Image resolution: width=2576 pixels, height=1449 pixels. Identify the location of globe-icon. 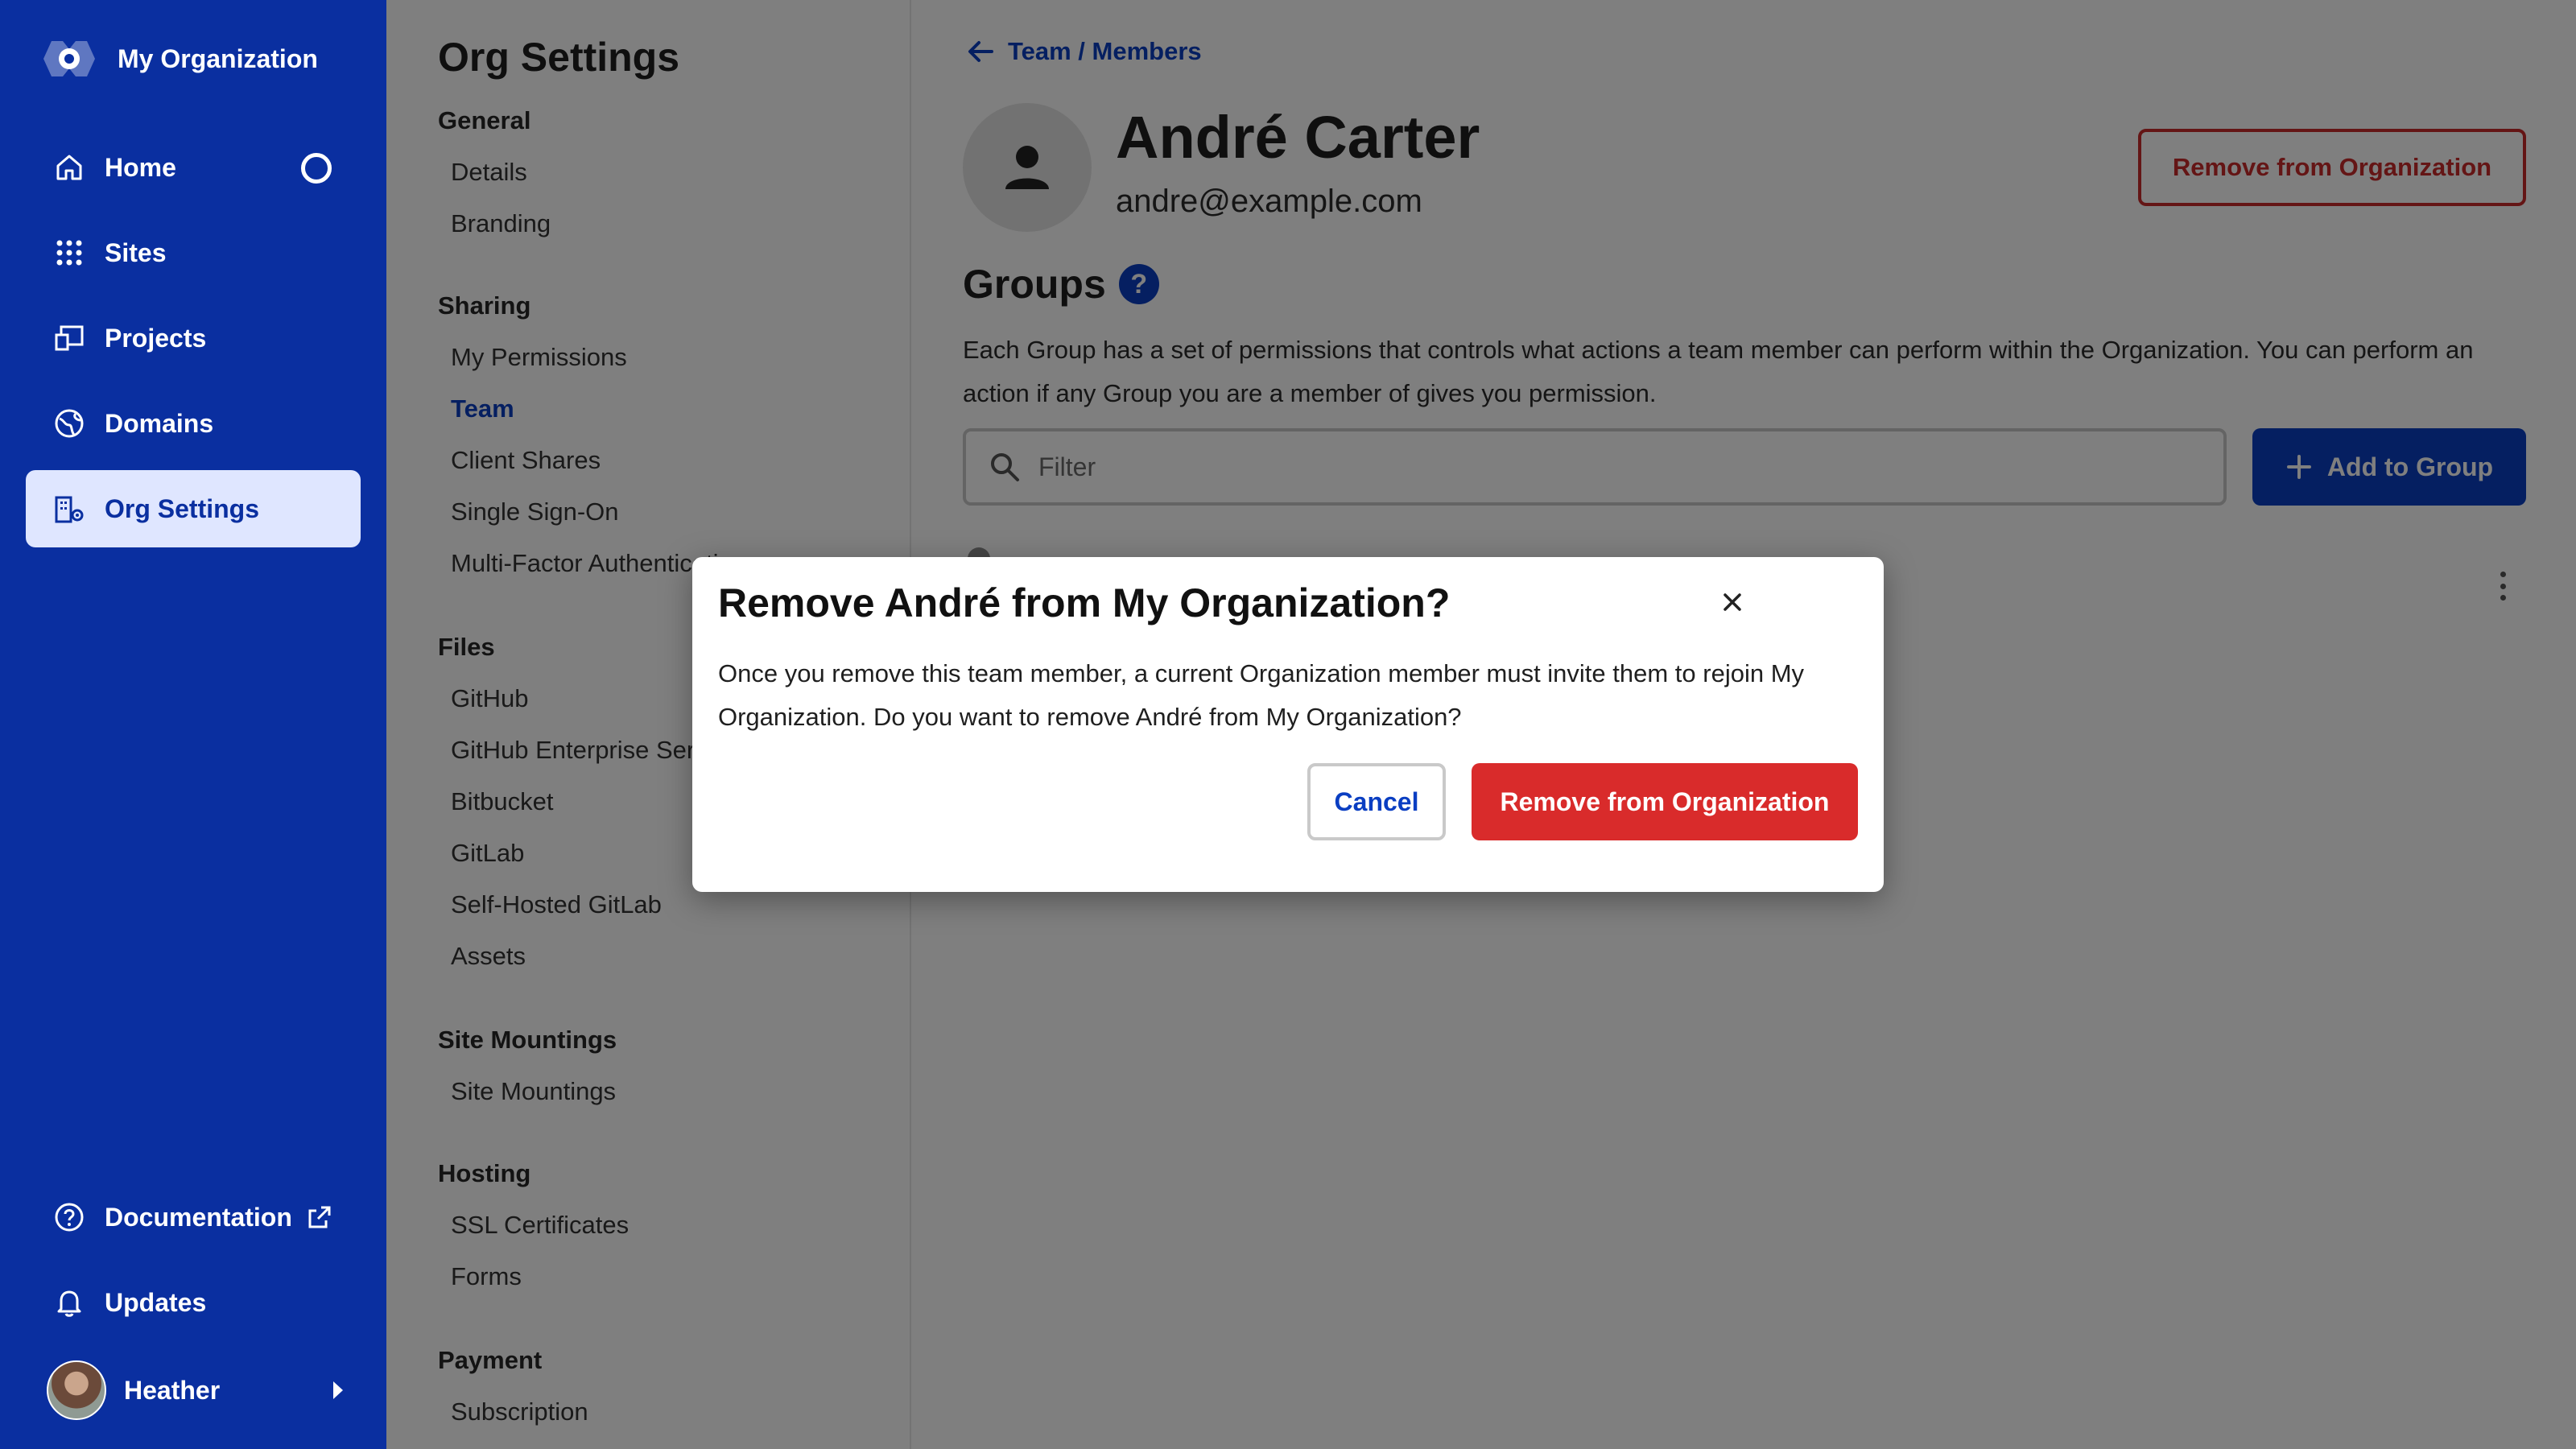
(69, 423).